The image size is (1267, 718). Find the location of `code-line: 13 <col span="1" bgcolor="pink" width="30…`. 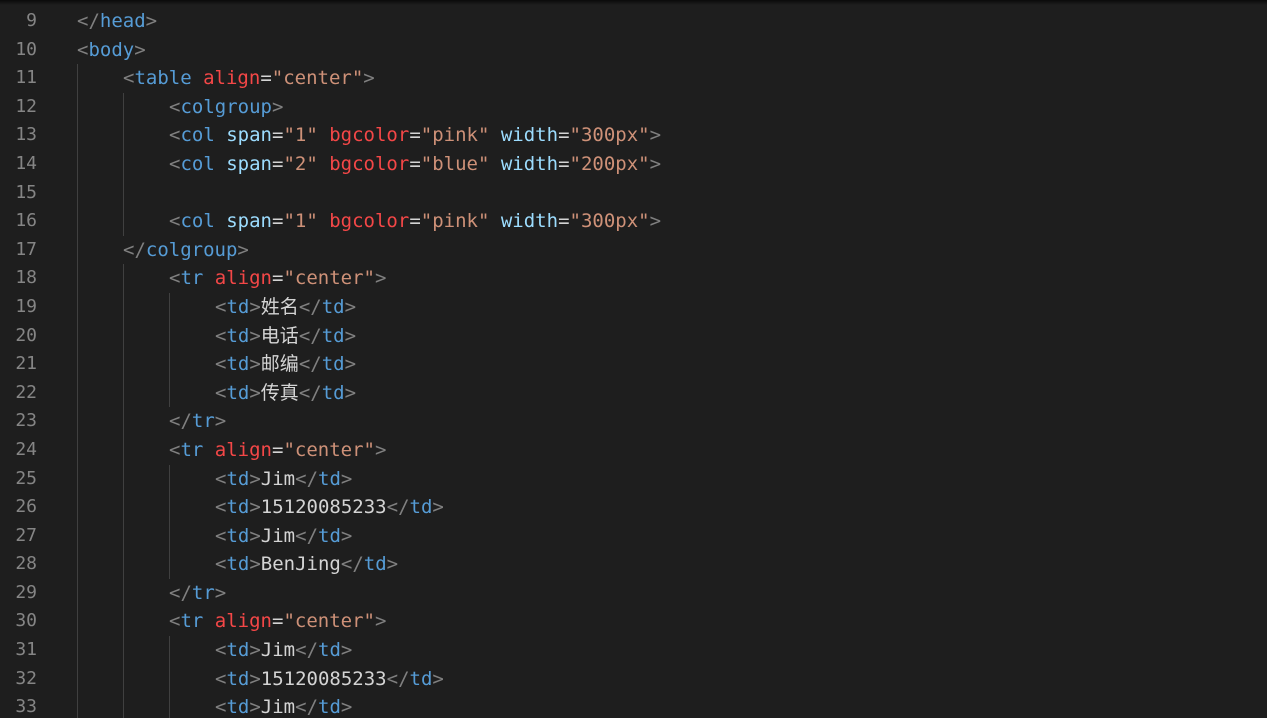

code-line: 13 <col span="1" bgcolor="pink" width="30… is located at coordinates (633, 135).